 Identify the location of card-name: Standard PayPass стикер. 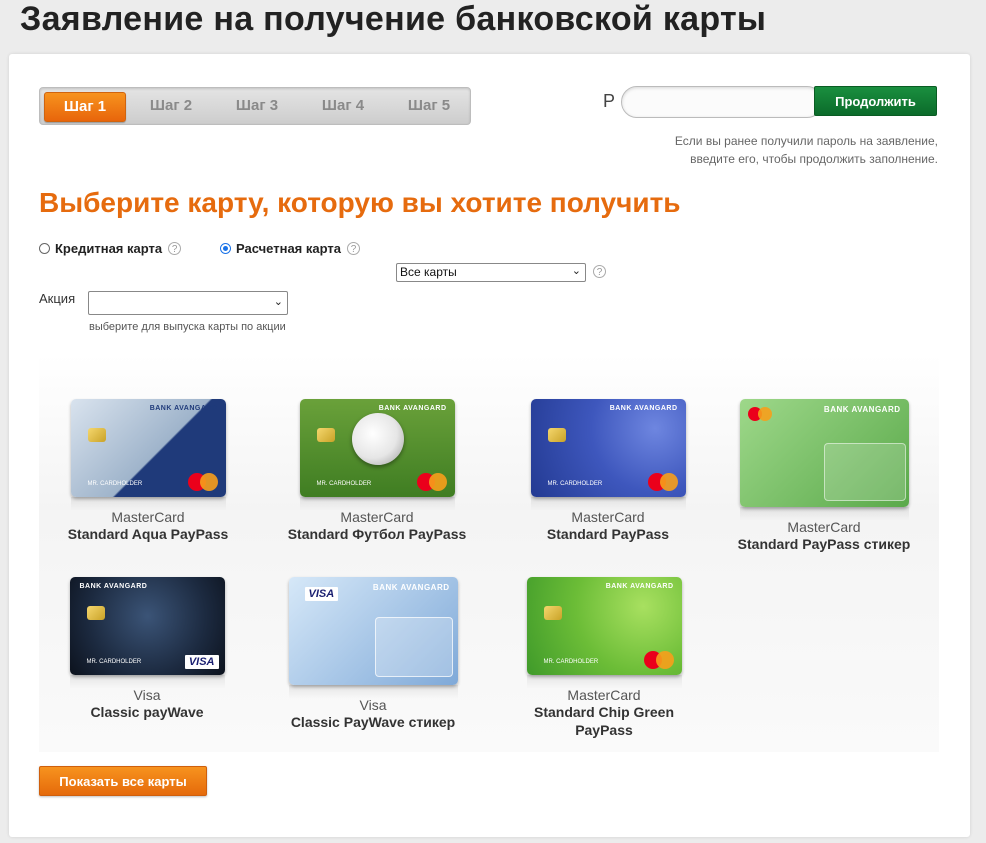
(824, 544).